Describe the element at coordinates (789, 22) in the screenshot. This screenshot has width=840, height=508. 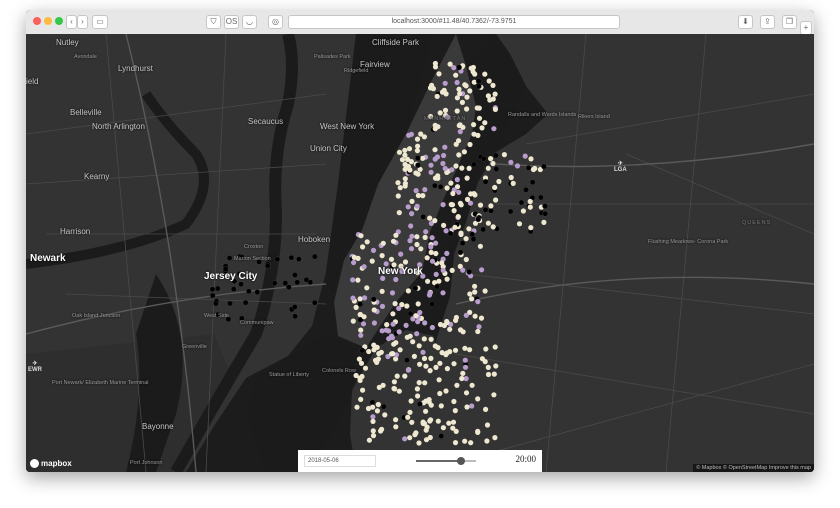
I see `tabs-overview-icon: ❐` at that location.